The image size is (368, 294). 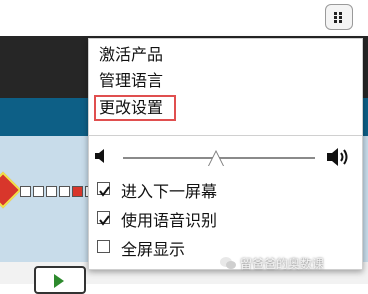 What do you see at coordinates (101, 156) in the screenshot?
I see `speaker-low-icon` at bounding box center [101, 156].